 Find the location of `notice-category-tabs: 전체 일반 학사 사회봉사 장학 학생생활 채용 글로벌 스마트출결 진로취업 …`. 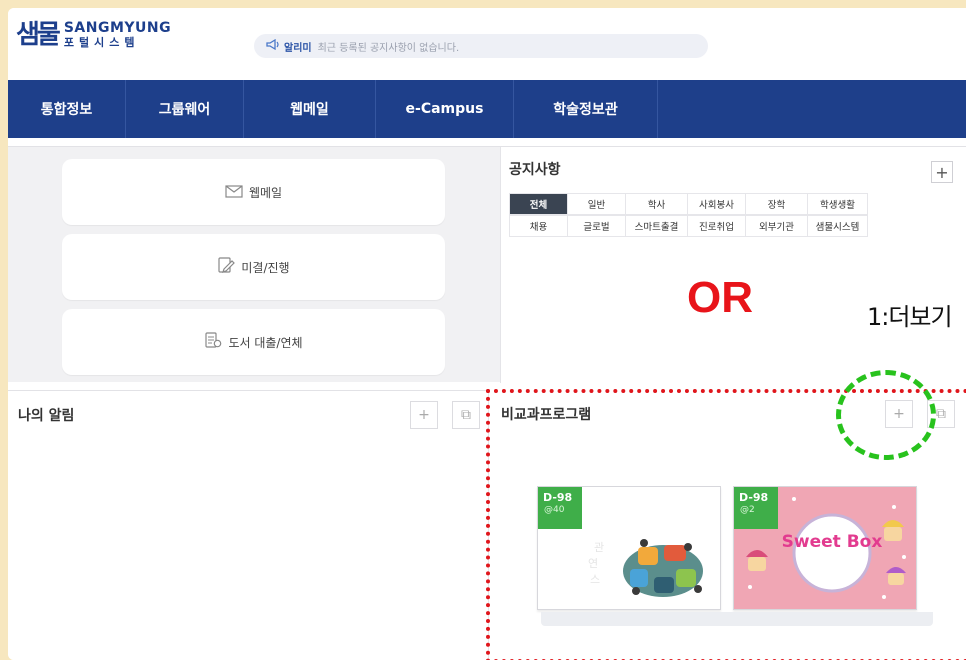

notice-category-tabs: 전체 일반 학사 사회봉사 장학 학생생활 채용 글로벌 스마트출결 진로취업 … is located at coordinates (688, 215).